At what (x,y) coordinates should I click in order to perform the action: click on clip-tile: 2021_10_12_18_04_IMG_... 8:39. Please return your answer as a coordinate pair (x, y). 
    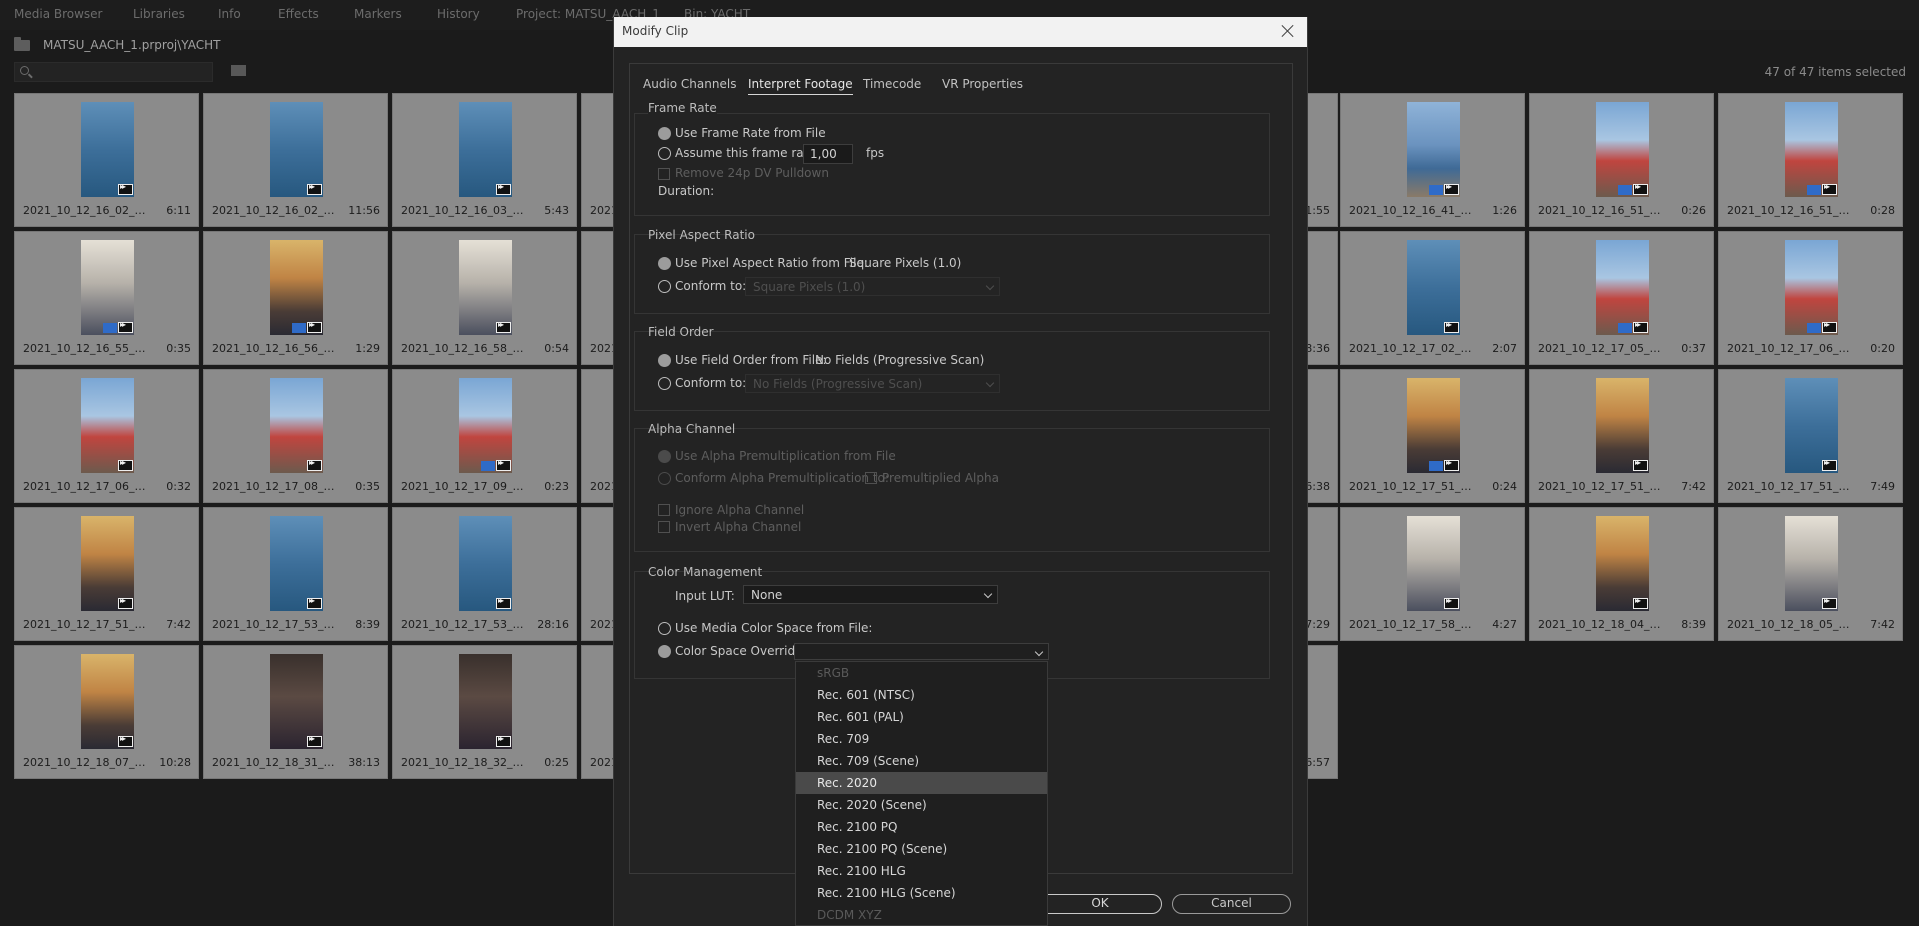
    Looking at the image, I should click on (1621, 574).